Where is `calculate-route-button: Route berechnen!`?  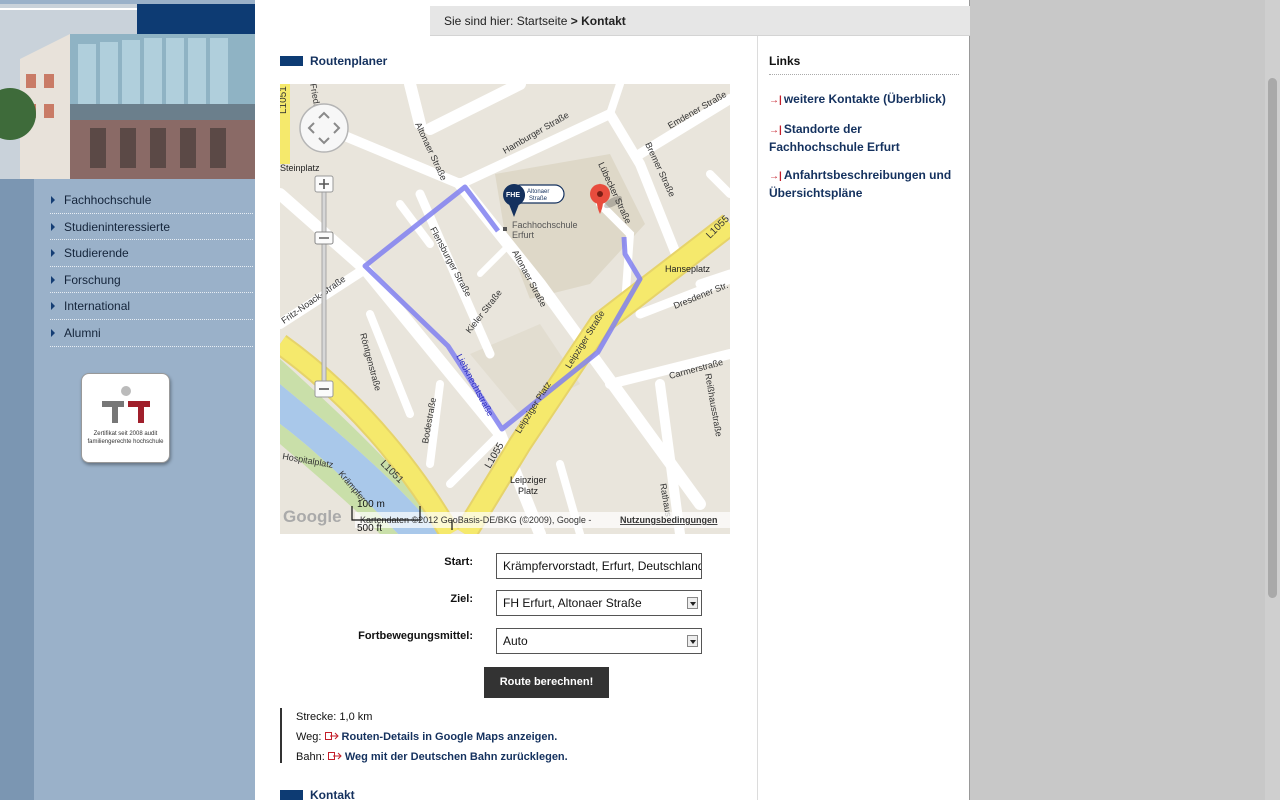 calculate-route-button: Route berechnen! is located at coordinates (546, 682).